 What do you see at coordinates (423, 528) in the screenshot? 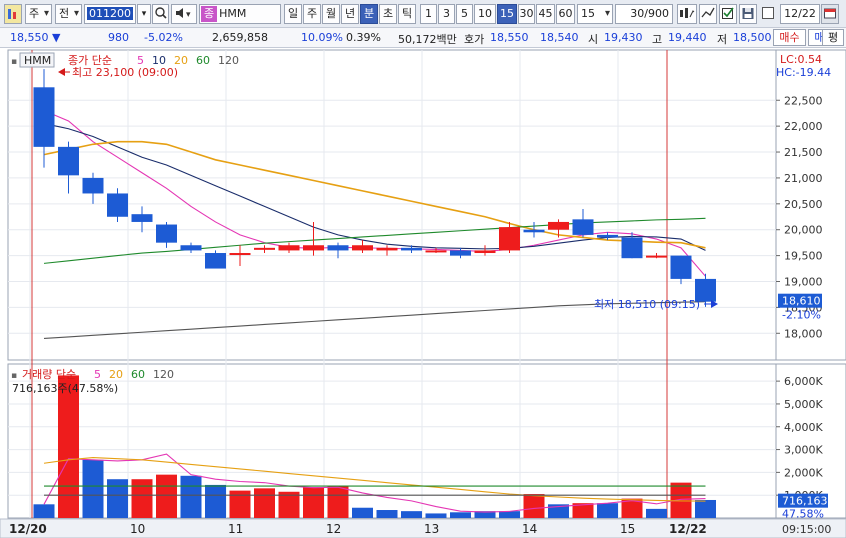
I see `x-axis-band` at bounding box center [423, 528].